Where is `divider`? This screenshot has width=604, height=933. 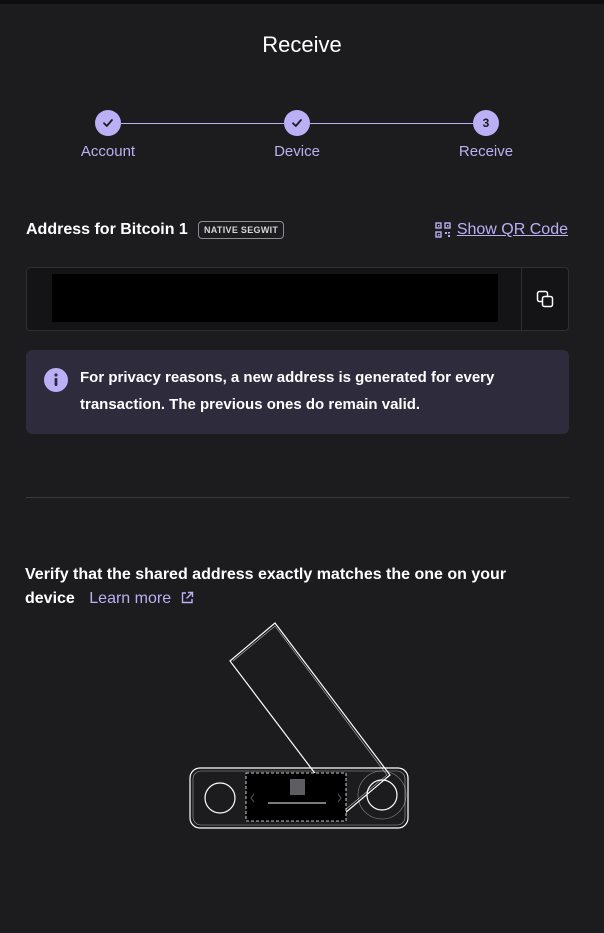
divider is located at coordinates (297, 497).